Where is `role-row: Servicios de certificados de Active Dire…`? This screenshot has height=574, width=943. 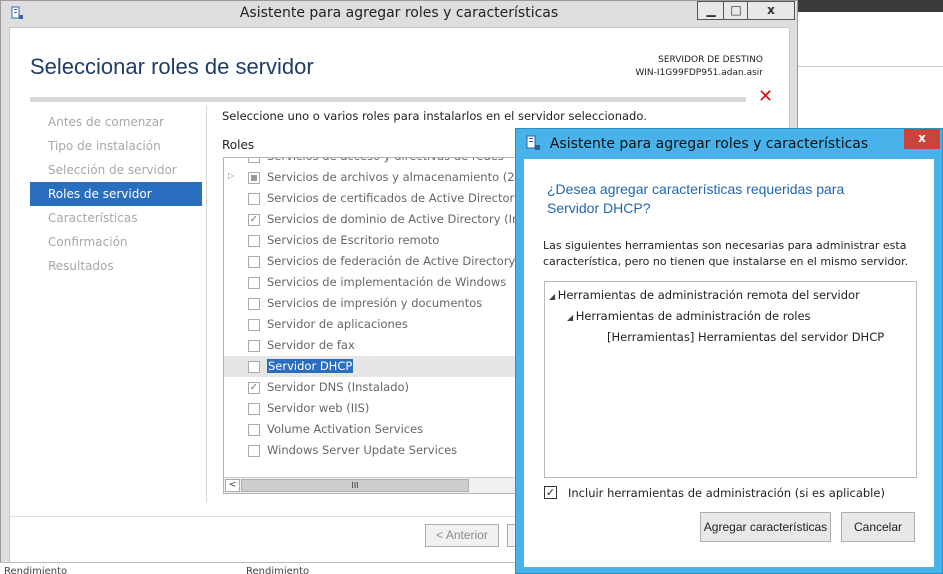
role-row: Servicios de certificados de Active Dire… is located at coordinates (373, 198).